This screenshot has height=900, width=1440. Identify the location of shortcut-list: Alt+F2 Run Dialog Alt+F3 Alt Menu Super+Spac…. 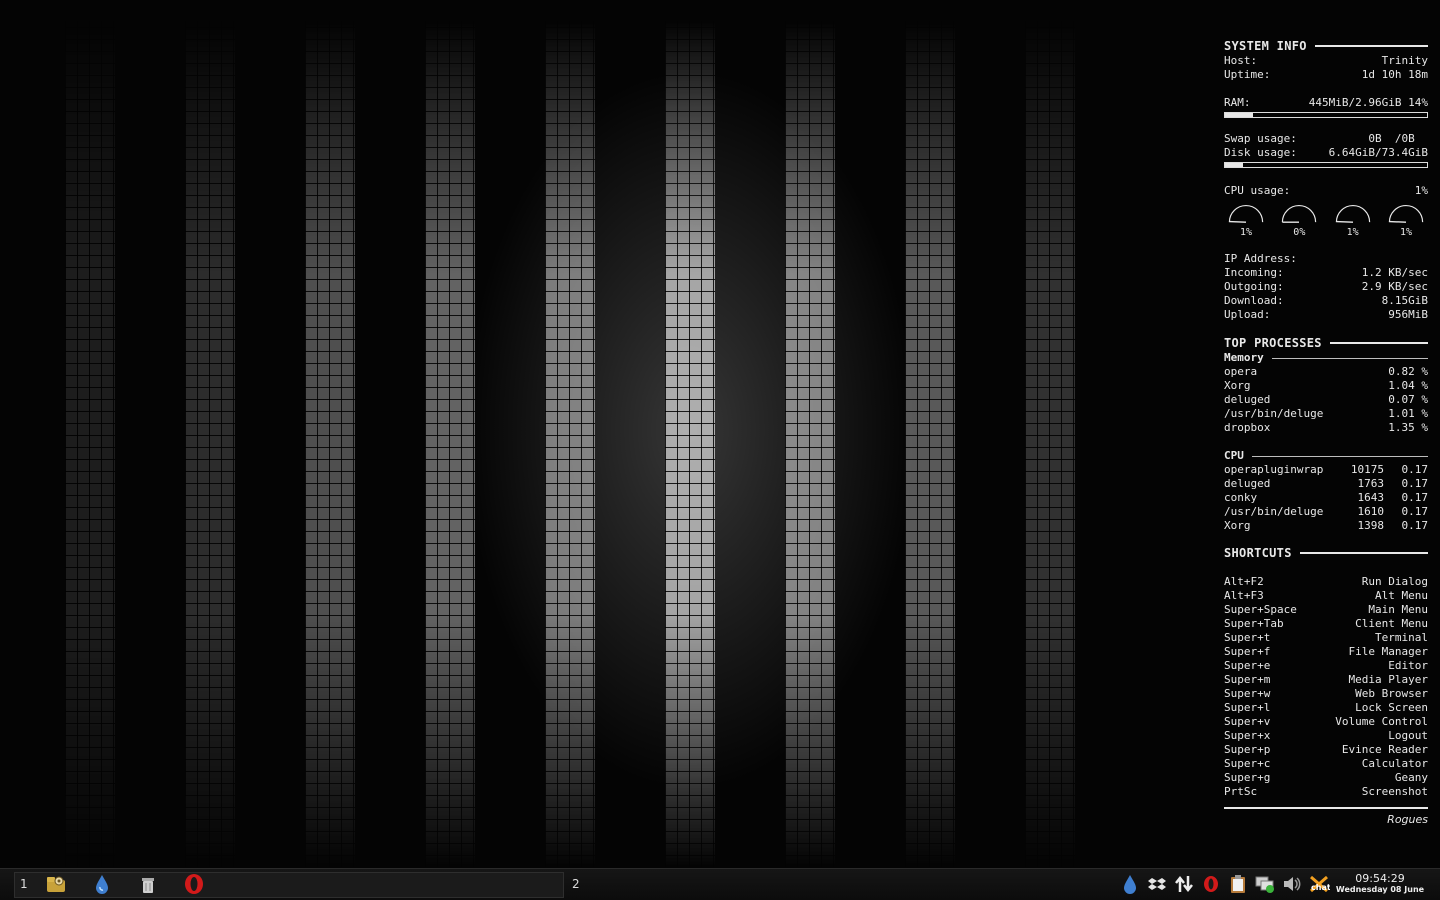
(1326, 687).